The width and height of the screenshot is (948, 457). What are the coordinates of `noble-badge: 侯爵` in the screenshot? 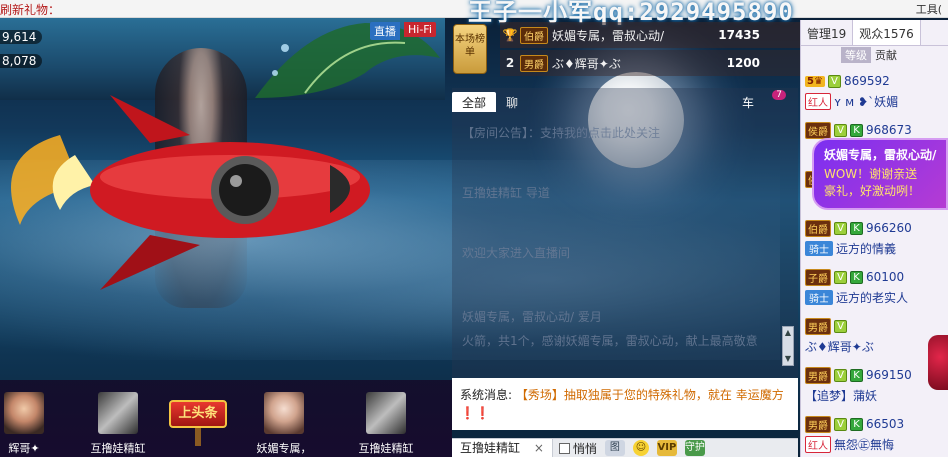 It's located at (818, 130).